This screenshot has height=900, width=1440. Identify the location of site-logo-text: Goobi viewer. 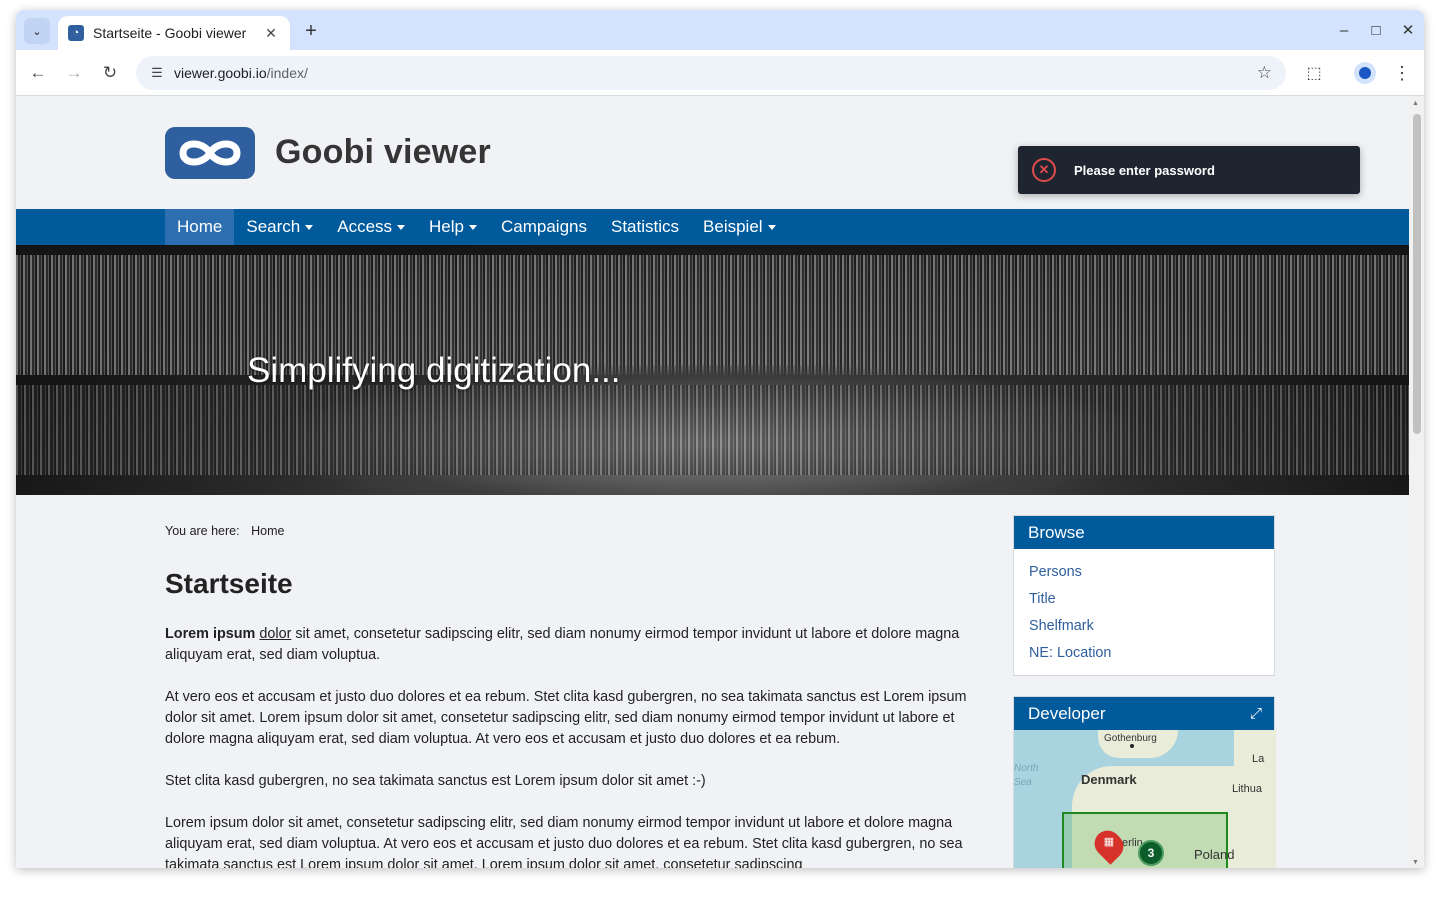
(383, 152).